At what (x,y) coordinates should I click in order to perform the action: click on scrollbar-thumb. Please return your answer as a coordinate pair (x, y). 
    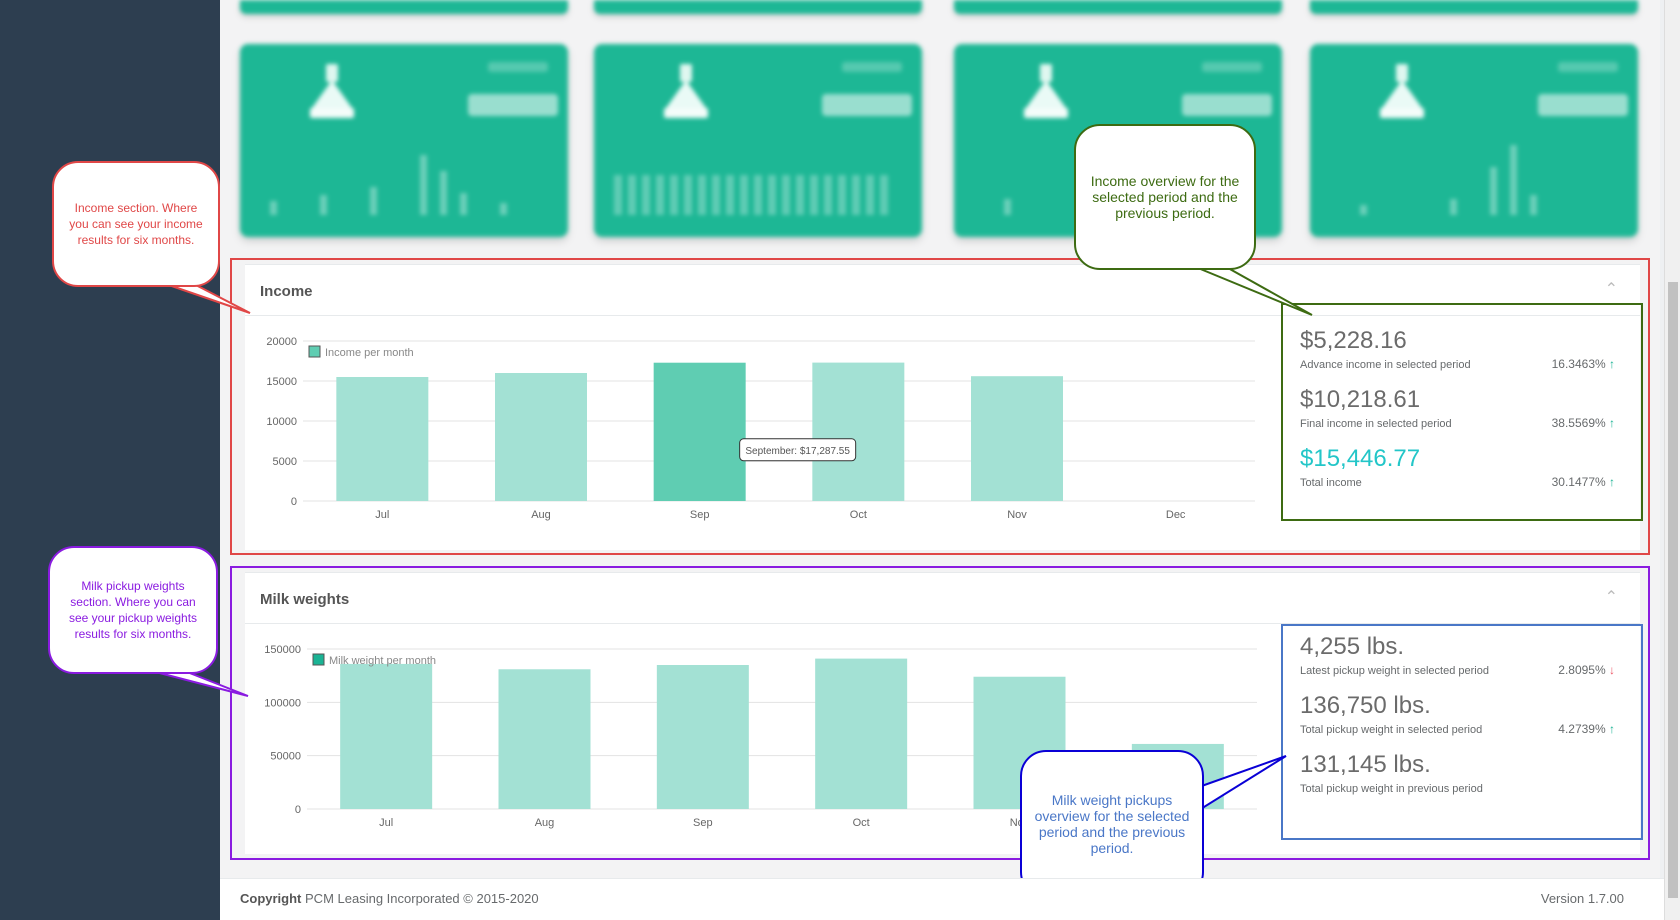
    Looking at the image, I should click on (1673, 590).